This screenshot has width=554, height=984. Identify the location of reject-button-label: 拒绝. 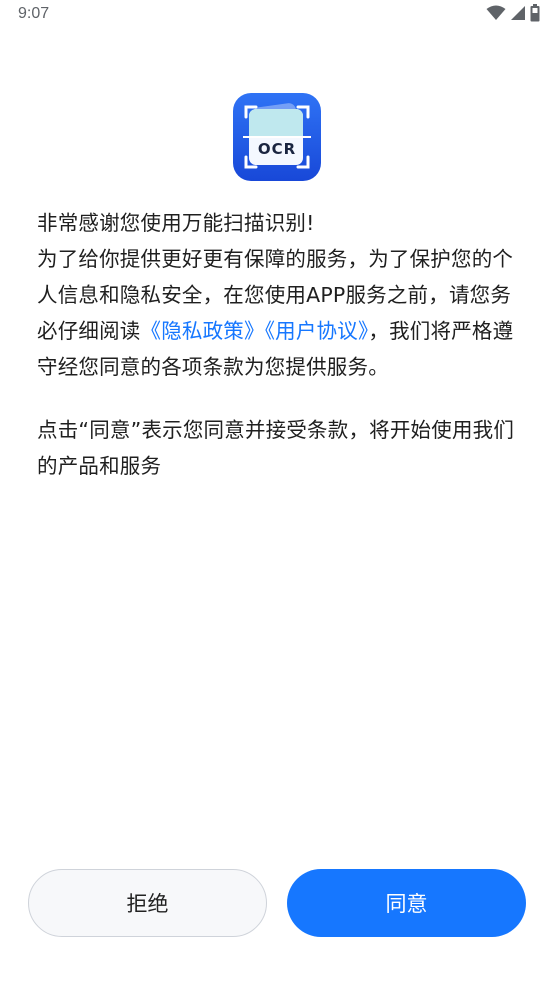
(147, 904).